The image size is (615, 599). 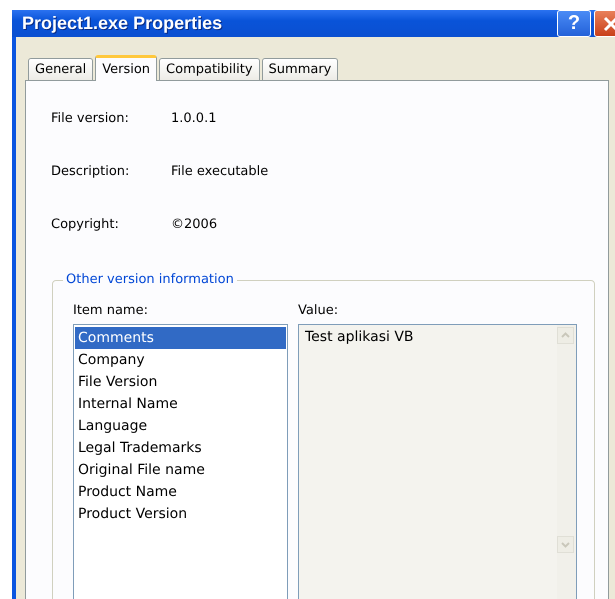 What do you see at coordinates (209, 69) in the screenshot?
I see `tab: Compatibility` at bounding box center [209, 69].